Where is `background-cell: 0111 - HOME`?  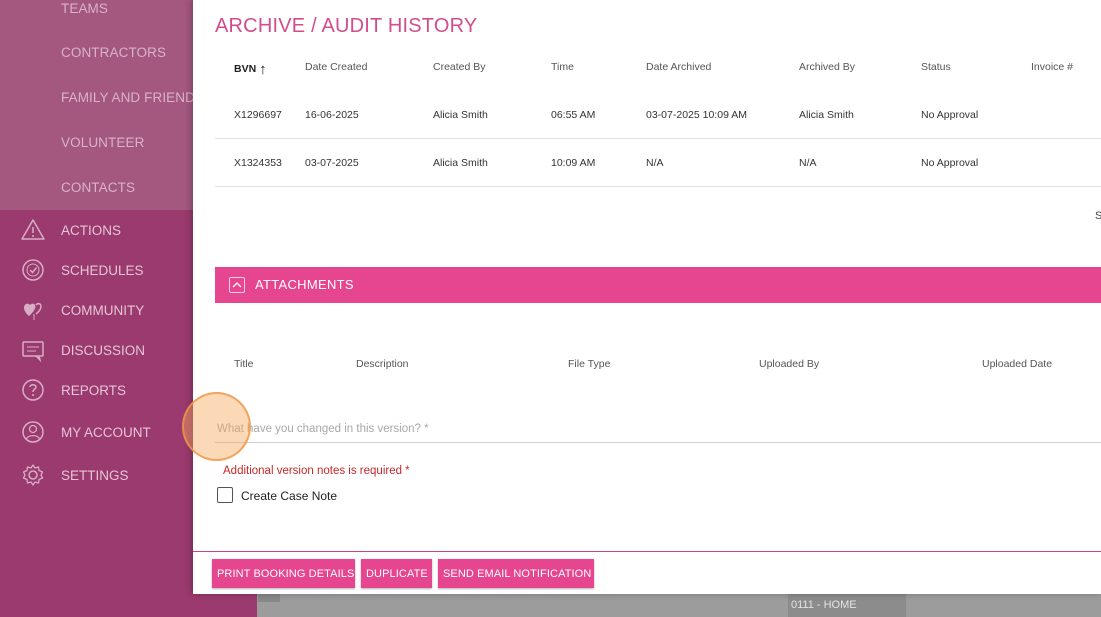
background-cell: 0111 - HOME is located at coordinates (847, 605).